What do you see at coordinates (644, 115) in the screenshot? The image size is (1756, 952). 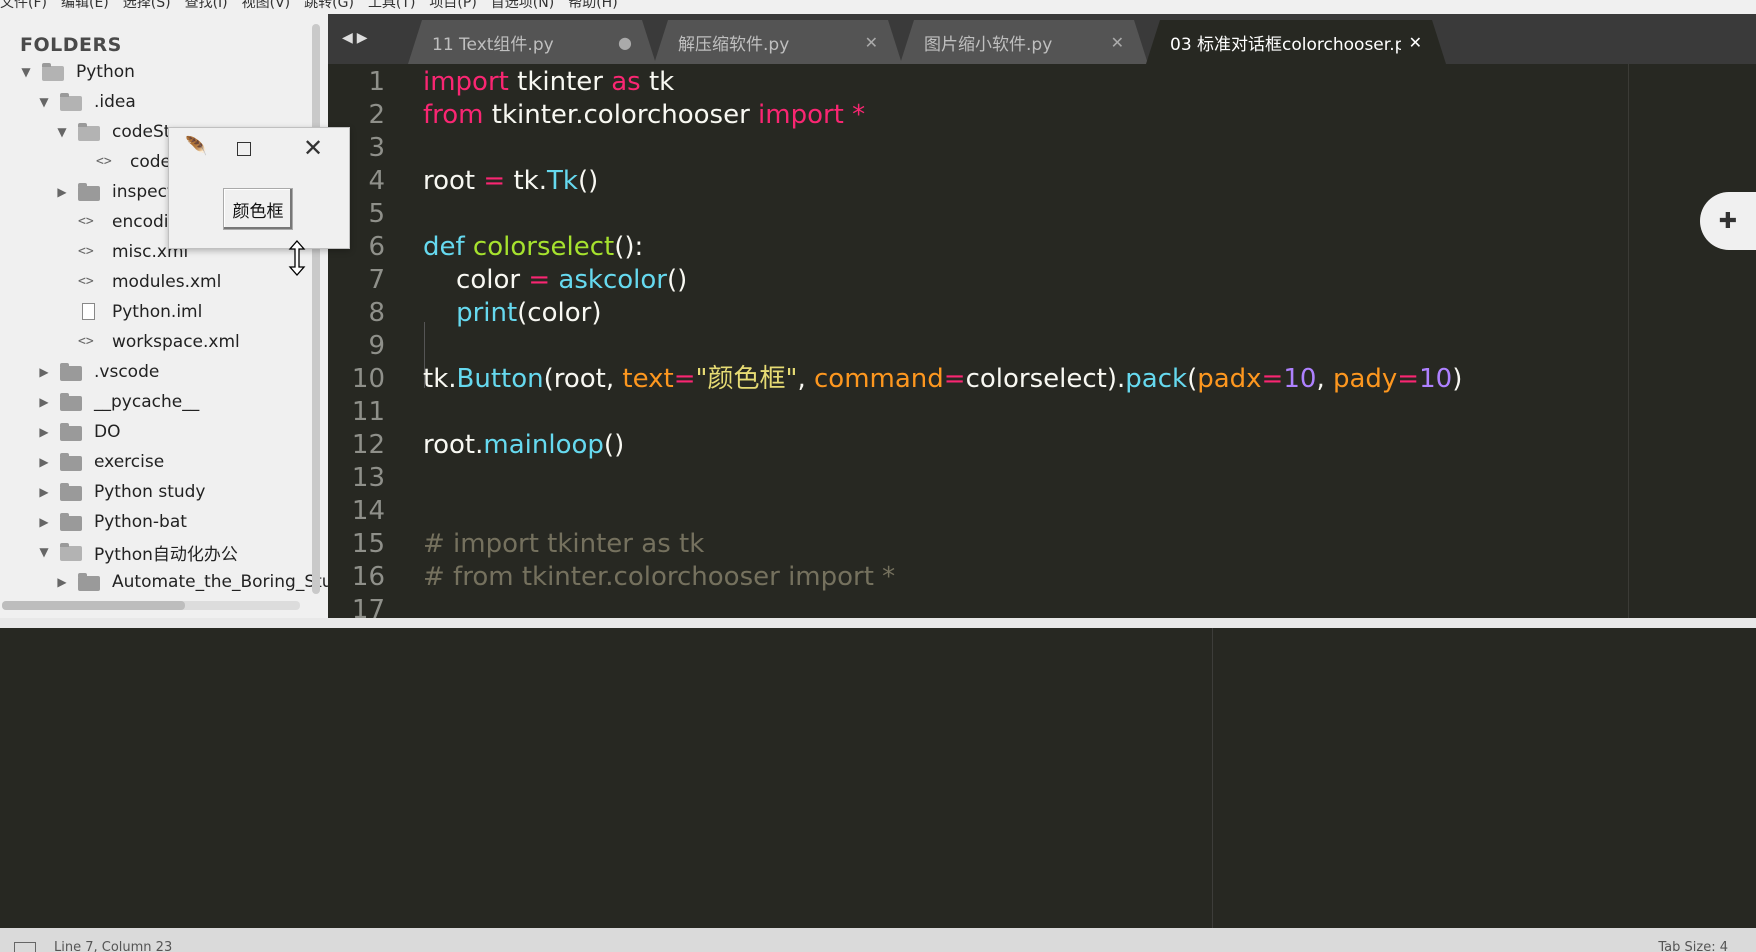 I see `code-line-2: from tkinter.colorchooser import *` at bounding box center [644, 115].